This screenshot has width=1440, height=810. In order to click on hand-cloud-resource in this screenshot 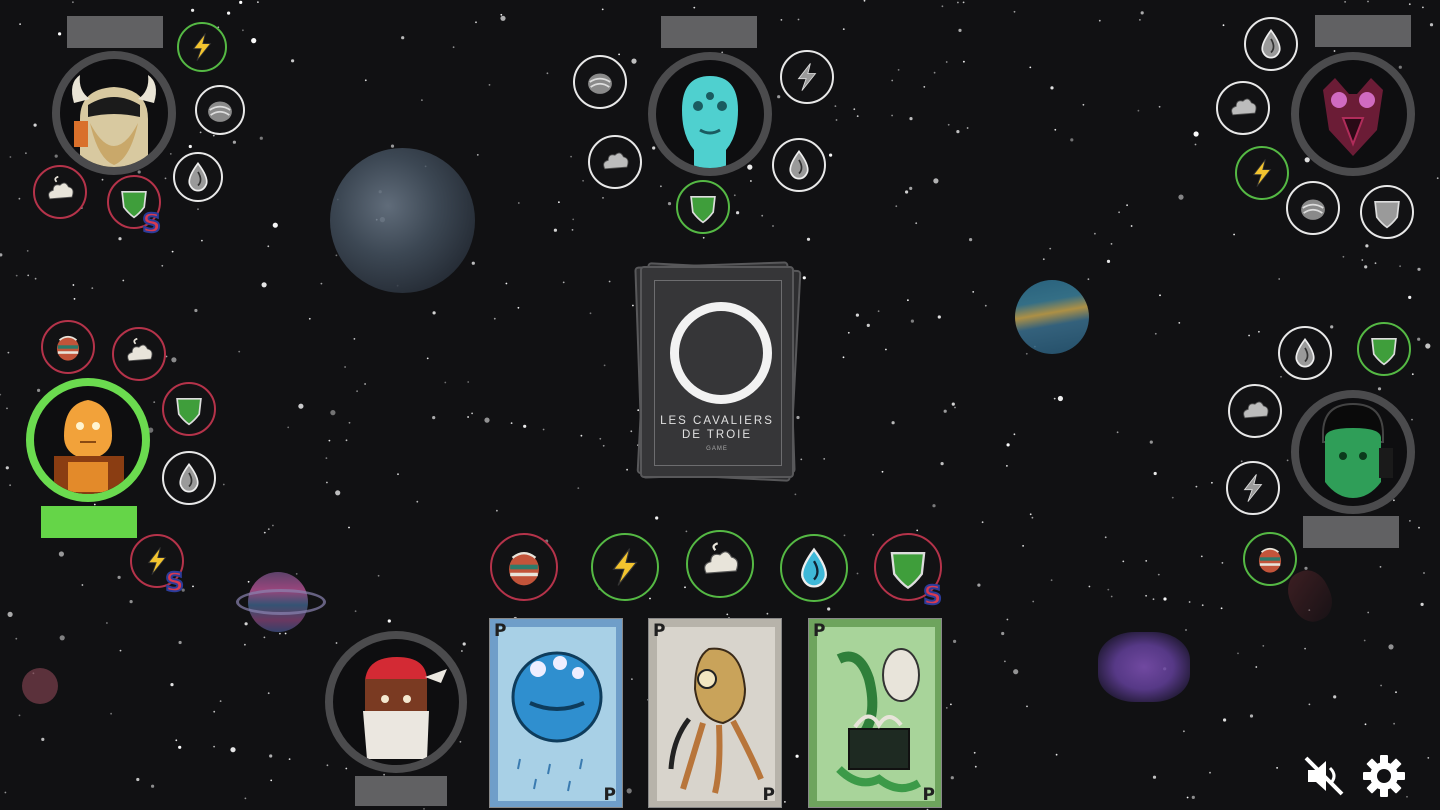, I will do `click(720, 564)`.